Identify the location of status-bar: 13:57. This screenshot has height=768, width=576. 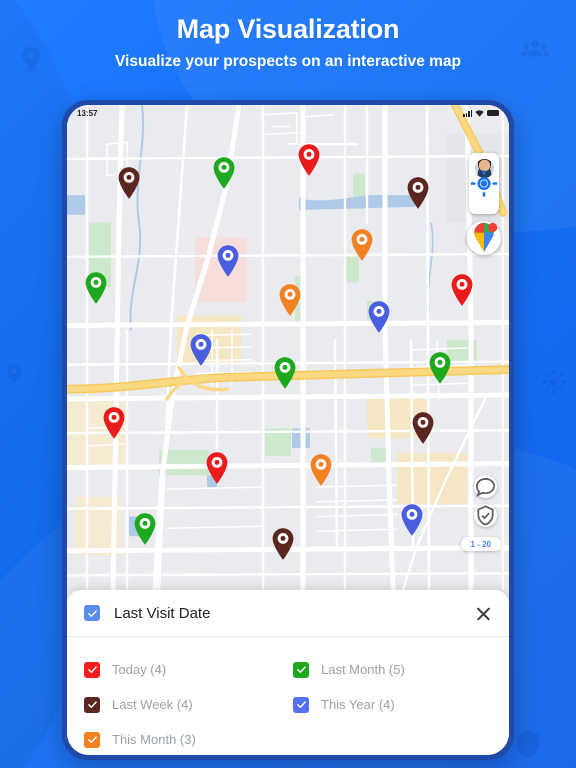
(288, 113).